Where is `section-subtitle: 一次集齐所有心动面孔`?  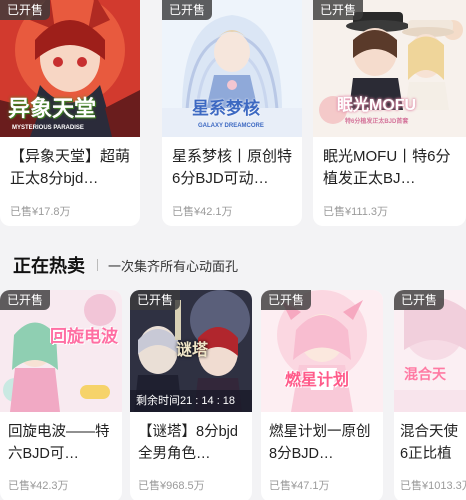
section-subtitle: 一次集齐所有心动面孔 is located at coordinates (173, 266).